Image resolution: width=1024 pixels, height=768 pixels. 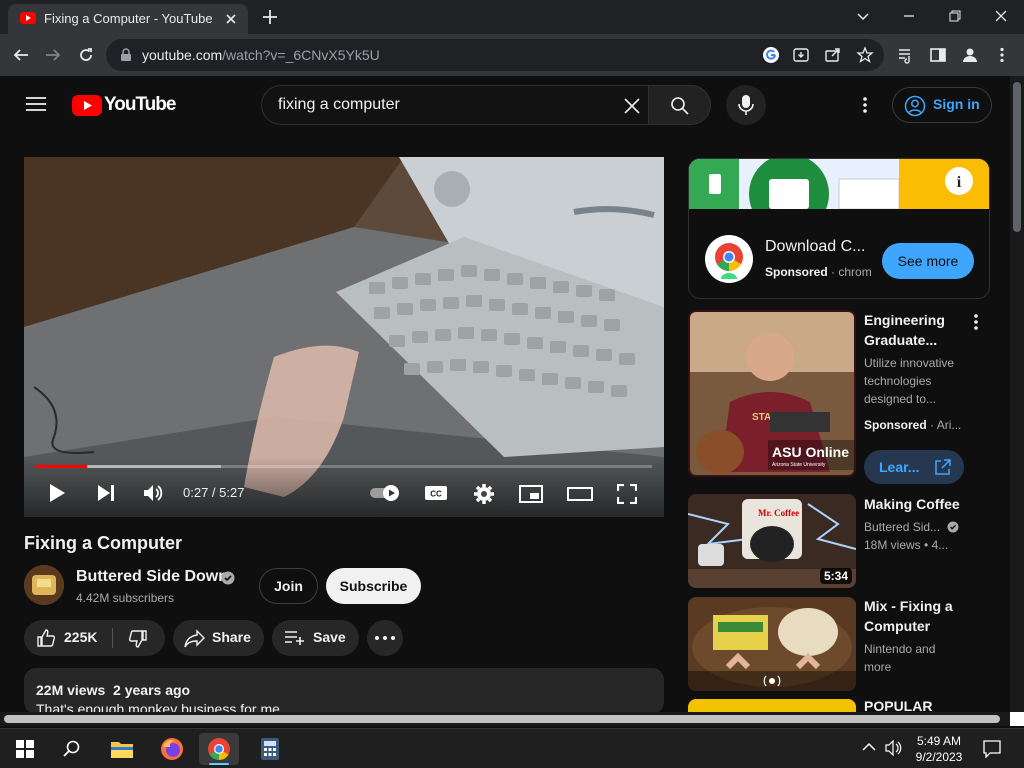 What do you see at coordinates (502, 719) in the screenshot?
I see `horizontal-scroll-thumb` at bounding box center [502, 719].